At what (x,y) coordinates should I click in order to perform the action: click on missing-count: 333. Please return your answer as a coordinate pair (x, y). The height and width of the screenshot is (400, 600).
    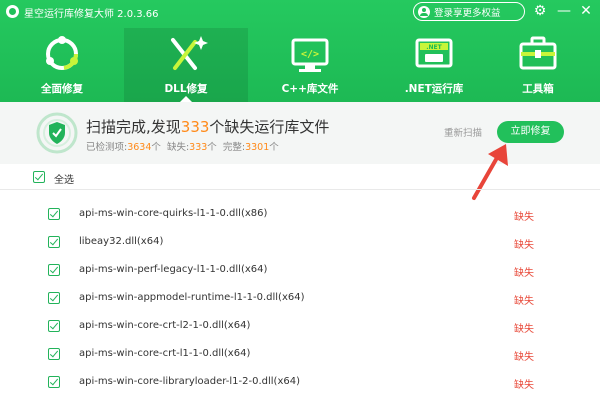
    Looking at the image, I should click on (198, 147).